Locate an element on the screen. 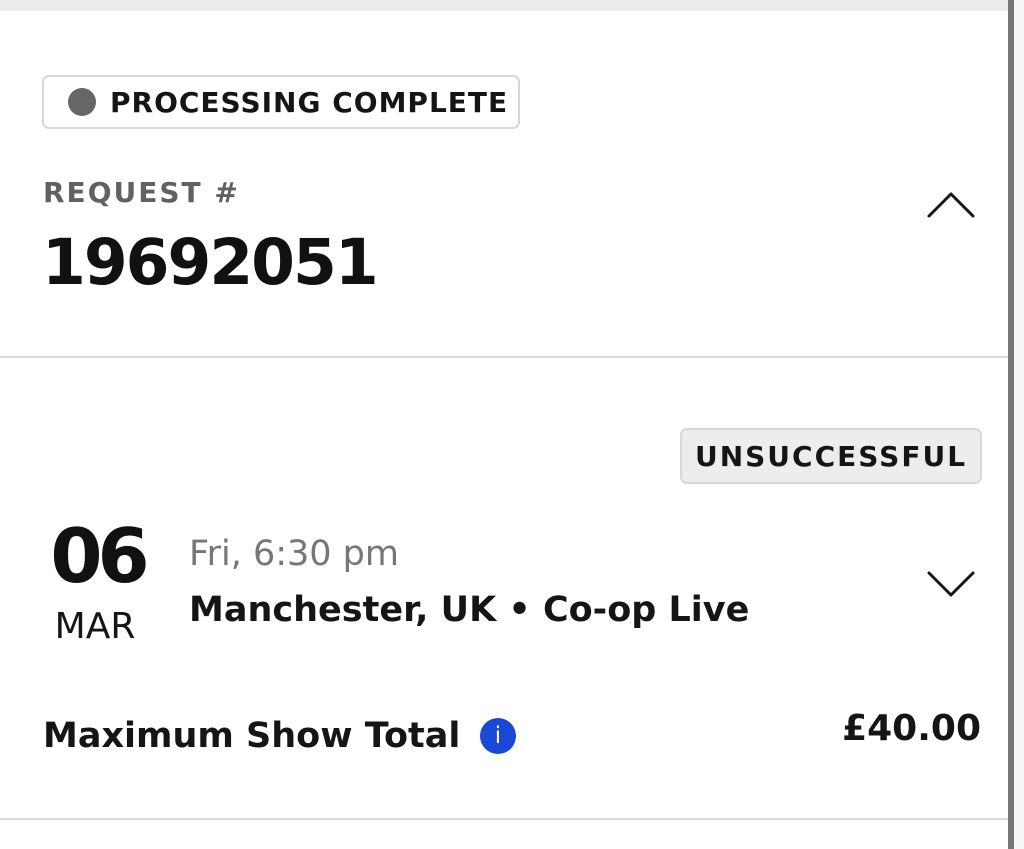 Image resolution: width=1024 pixels, height=849 pixels. event-month: MAR is located at coordinates (95, 626).